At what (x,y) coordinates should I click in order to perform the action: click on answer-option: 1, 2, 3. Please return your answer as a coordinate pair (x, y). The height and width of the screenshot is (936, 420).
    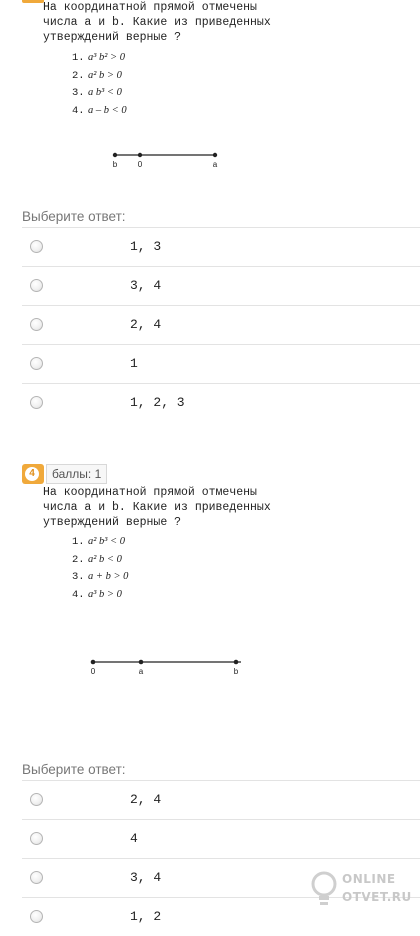
    Looking at the image, I should click on (221, 402).